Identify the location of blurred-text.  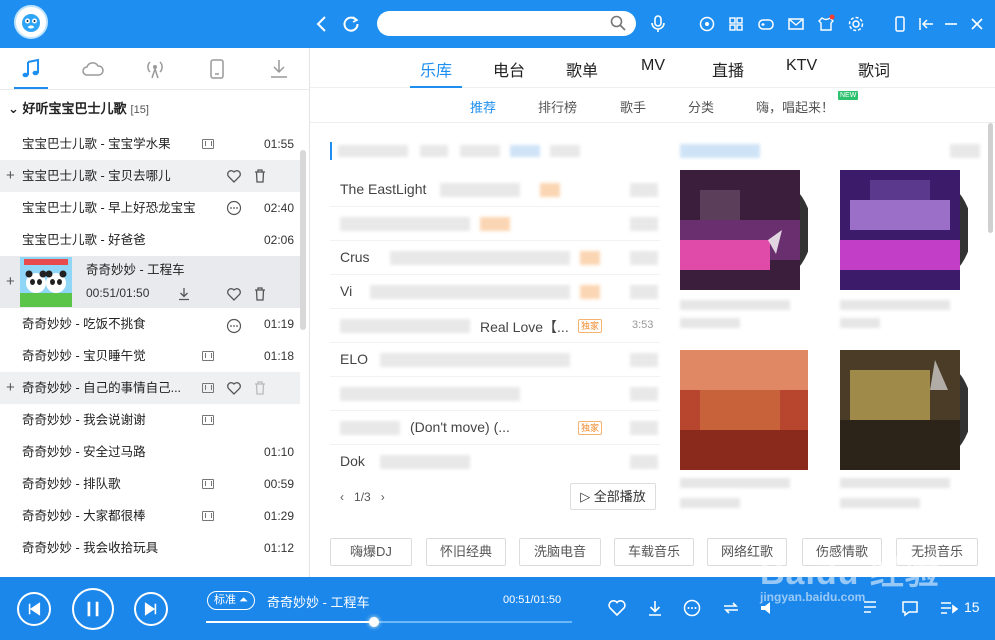
(644, 360).